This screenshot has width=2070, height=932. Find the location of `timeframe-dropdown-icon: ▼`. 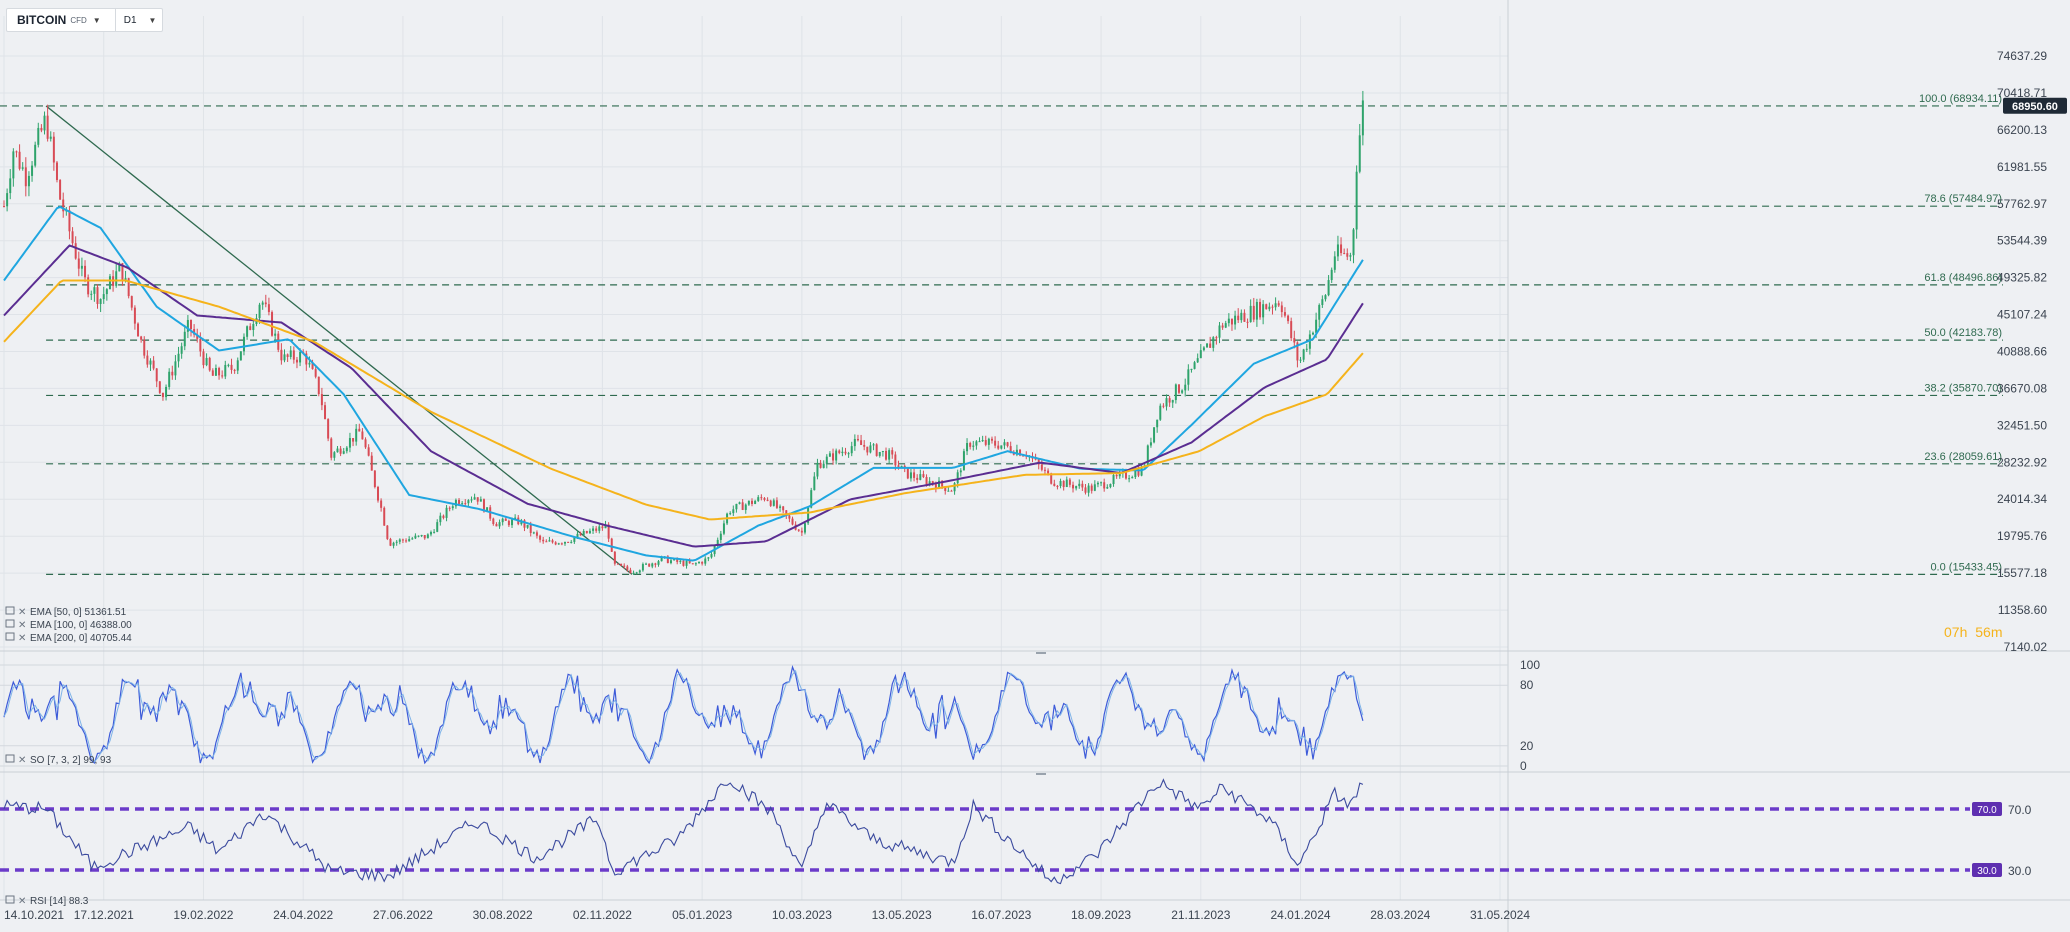

timeframe-dropdown-icon: ▼ is located at coordinates (153, 20).